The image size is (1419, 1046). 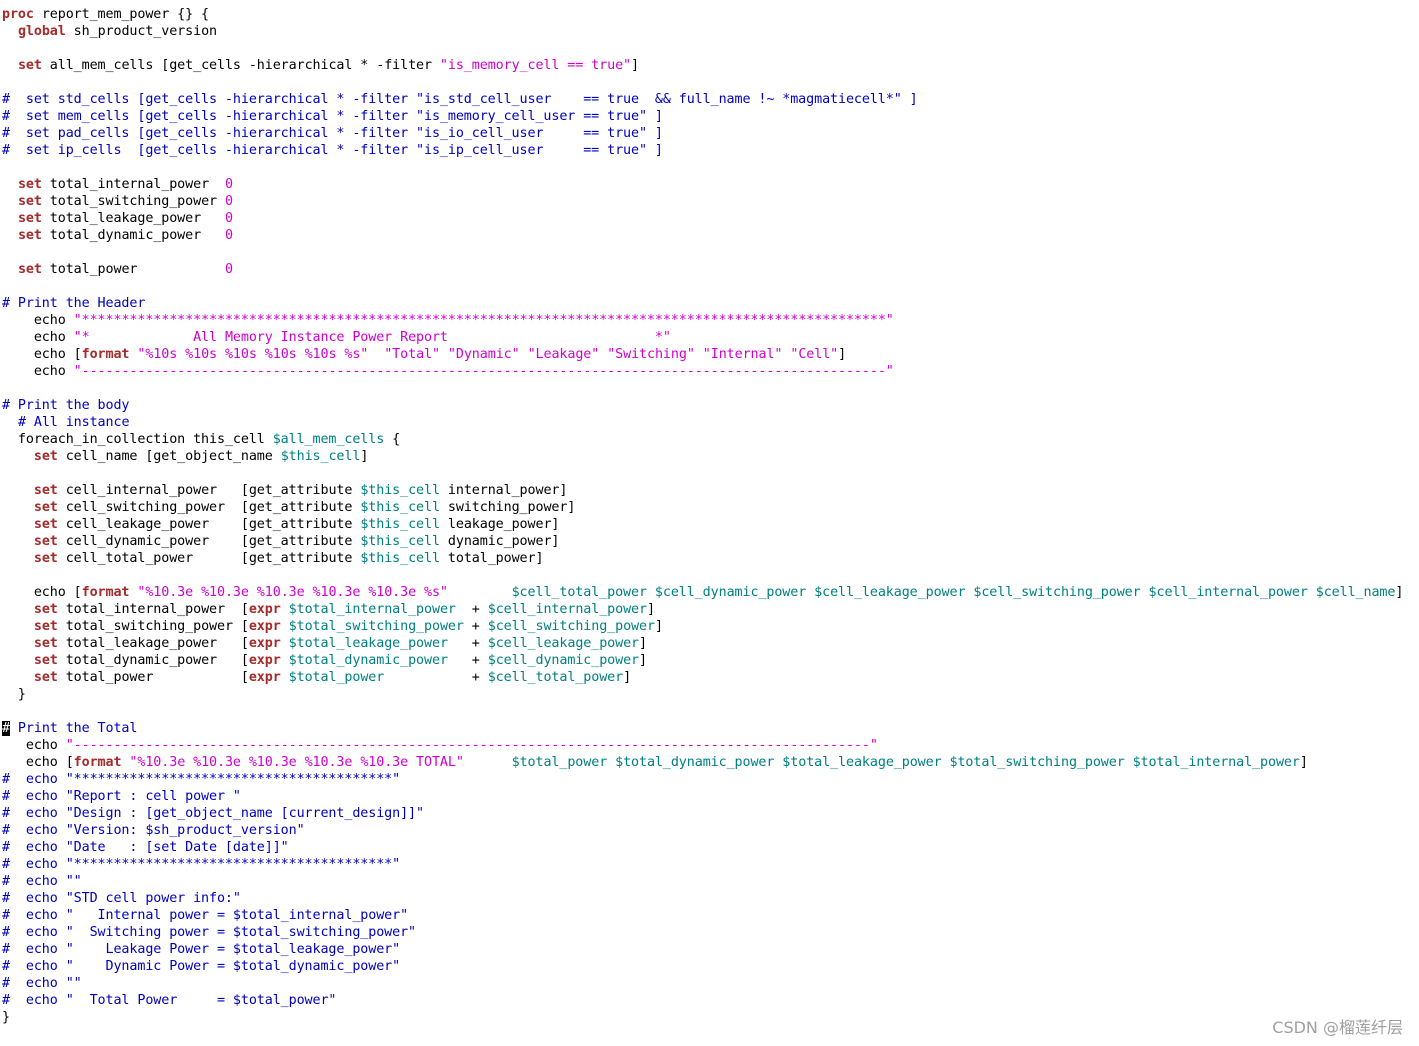 I want to click on string-token: "Switching", so click(x=651, y=354).